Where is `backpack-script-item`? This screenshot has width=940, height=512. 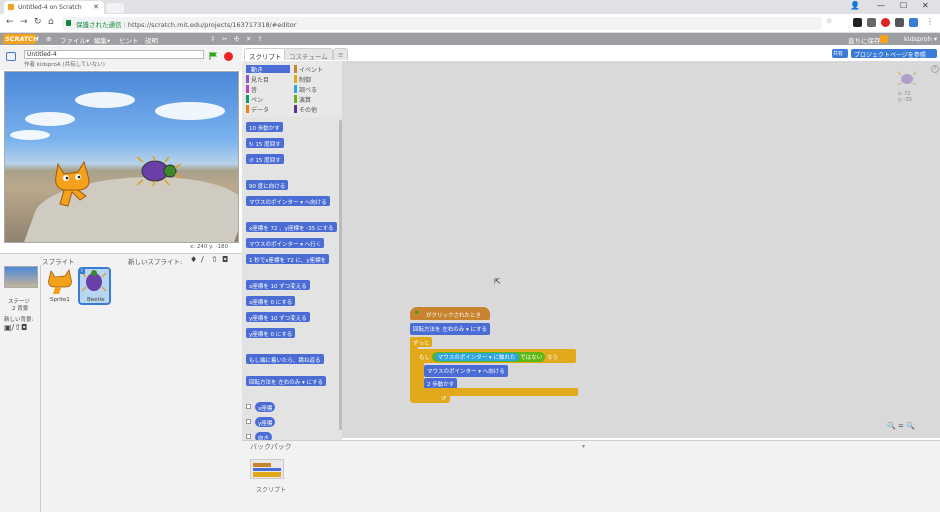
backpack-script-item is located at coordinates (267, 469).